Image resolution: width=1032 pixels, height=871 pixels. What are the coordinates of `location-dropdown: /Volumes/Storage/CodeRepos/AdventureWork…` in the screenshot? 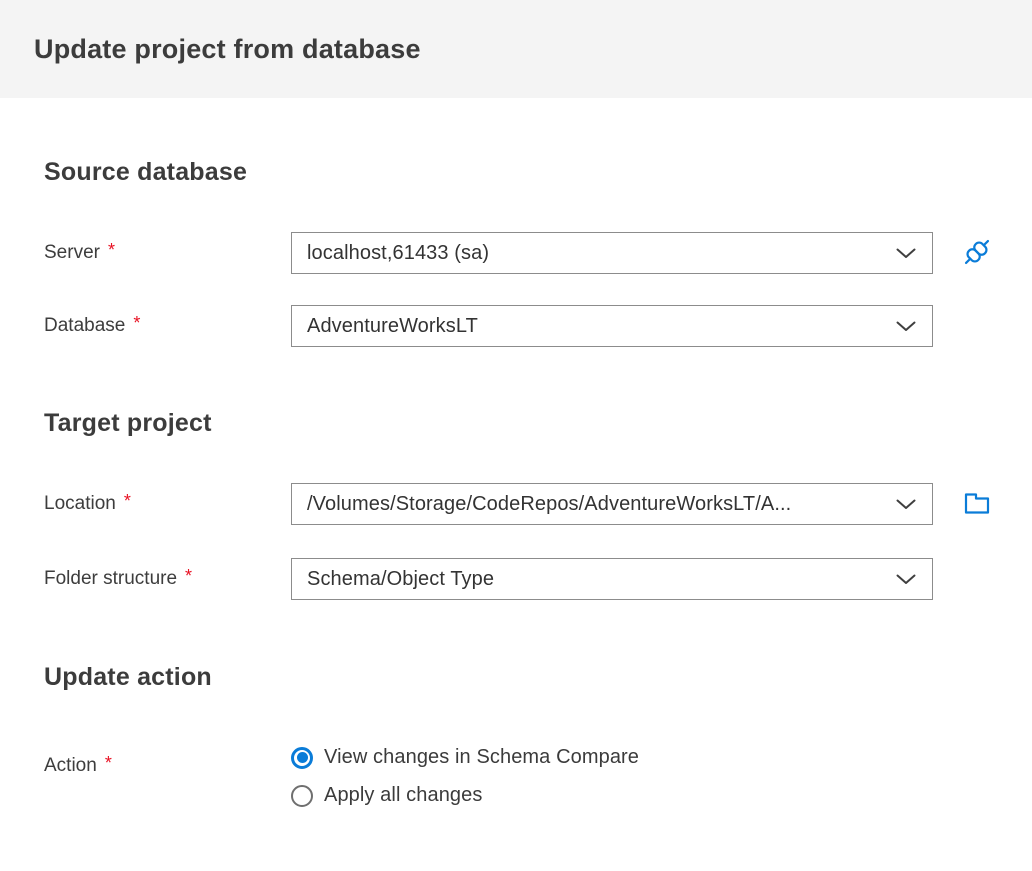 It's located at (612, 504).